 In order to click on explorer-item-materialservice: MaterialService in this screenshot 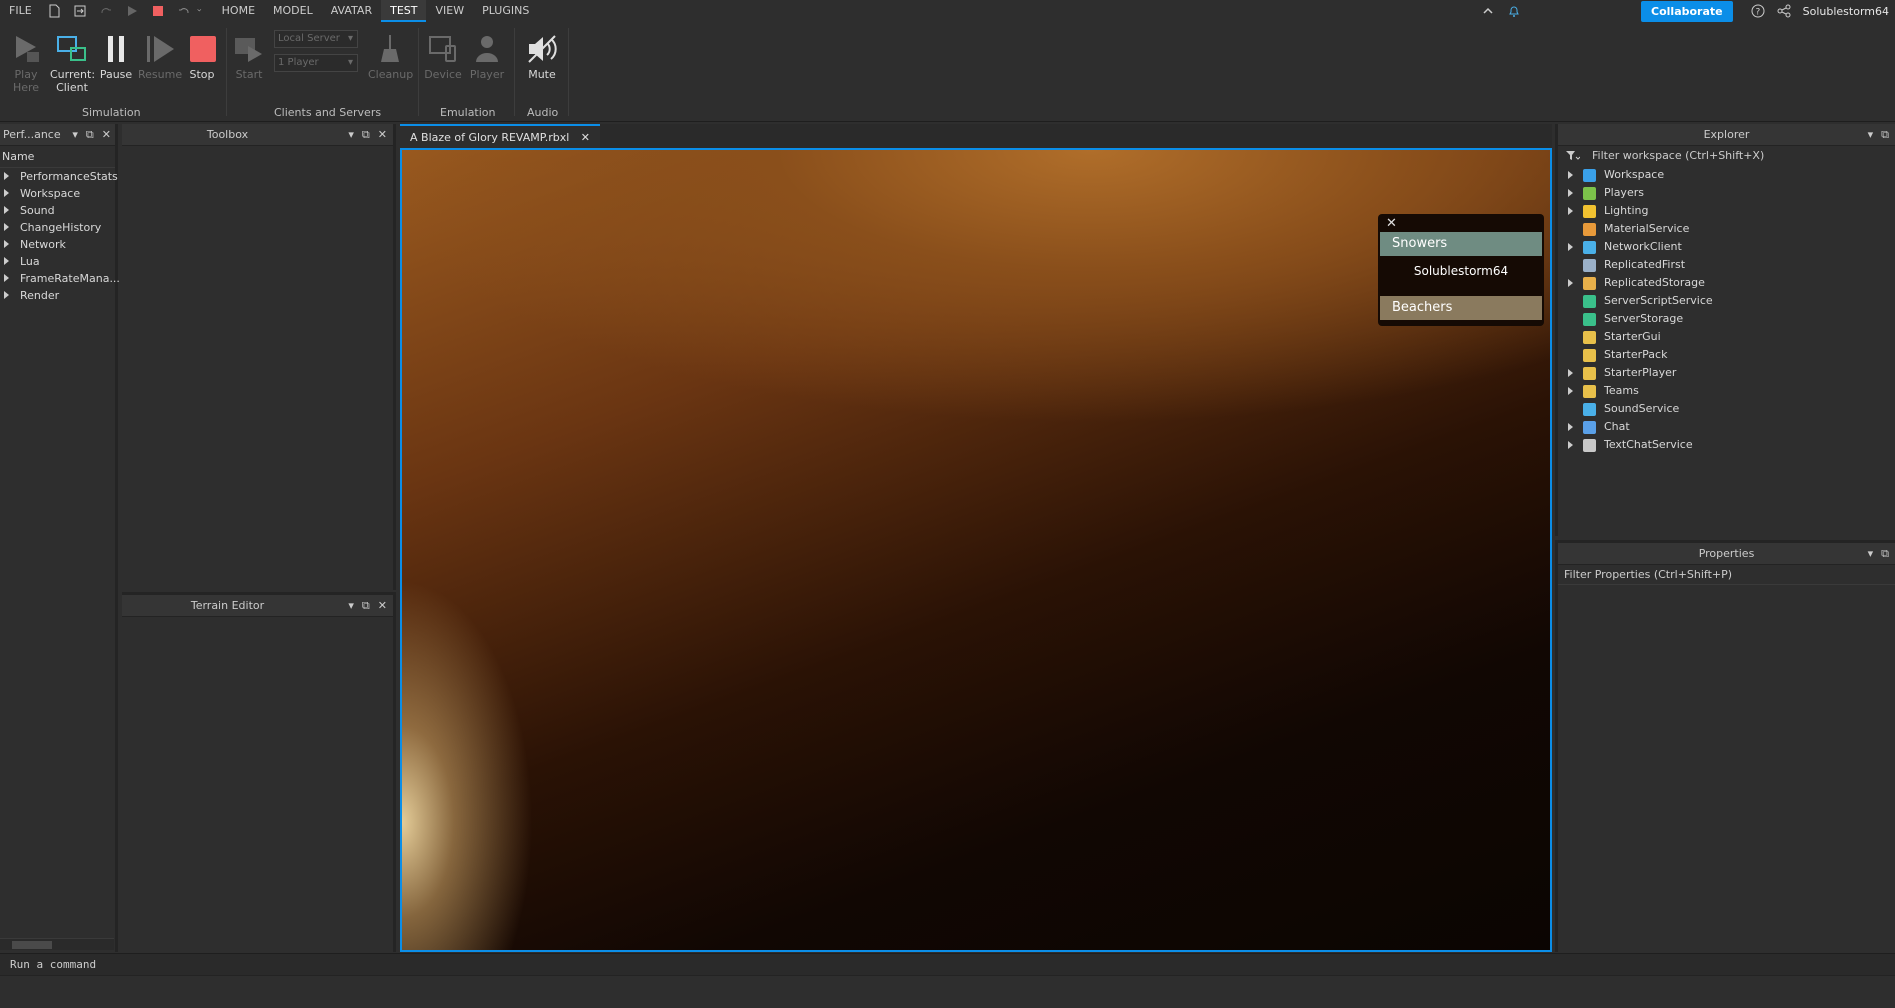, I will do `click(1726, 229)`.